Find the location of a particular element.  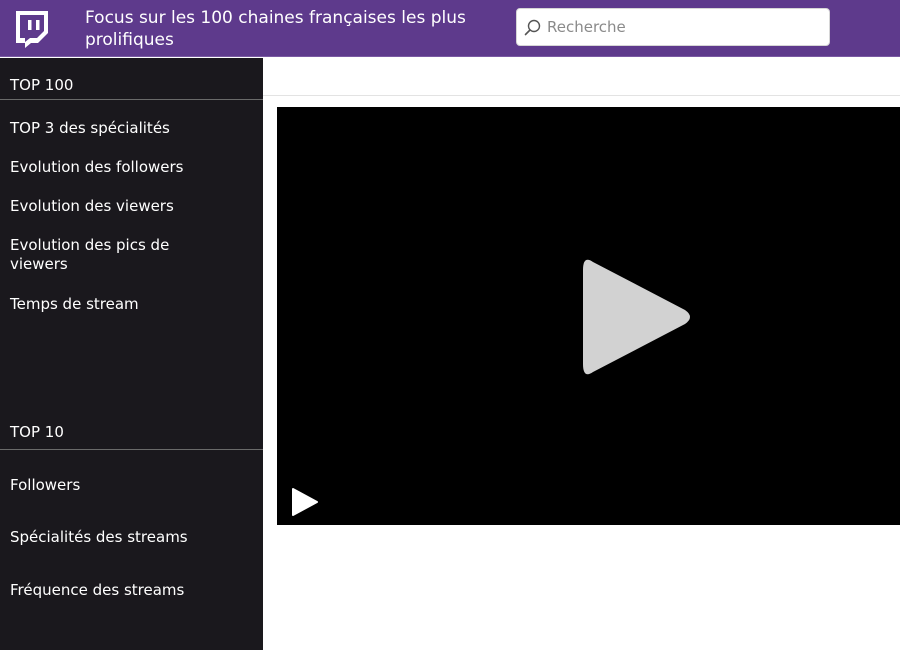

content-toolbar is located at coordinates (581, 77).